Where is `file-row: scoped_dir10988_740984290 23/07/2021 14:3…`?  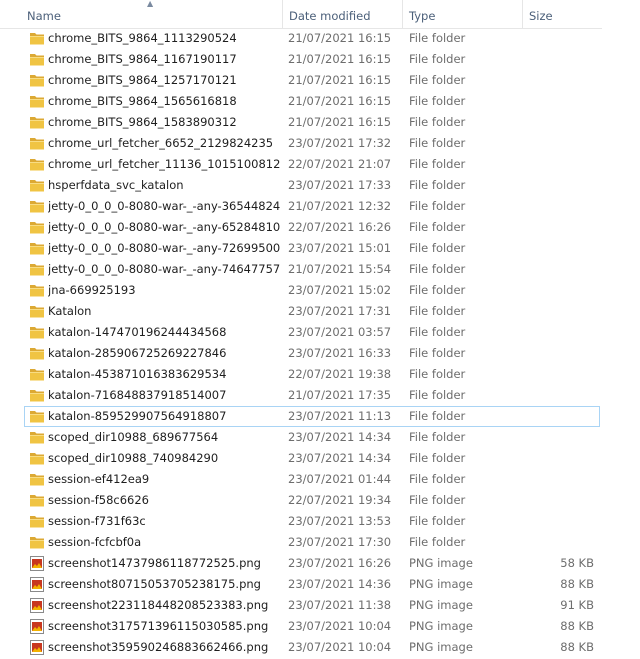 file-row: scoped_dir10988_740984290 23/07/2021 14:3… is located at coordinates (320, 458).